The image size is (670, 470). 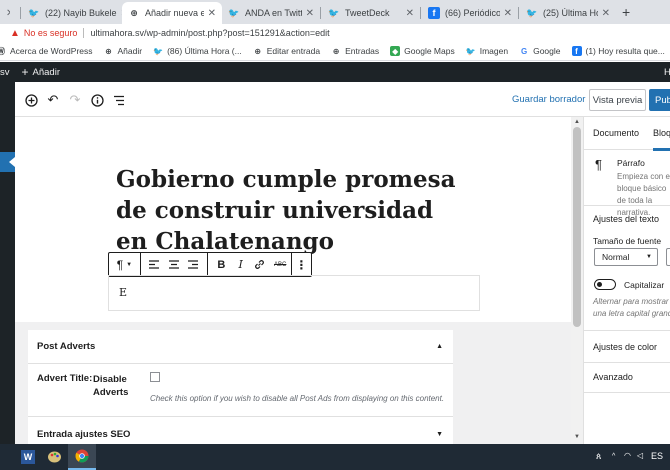 I want to click on block-name: Párrafo, so click(x=631, y=163).